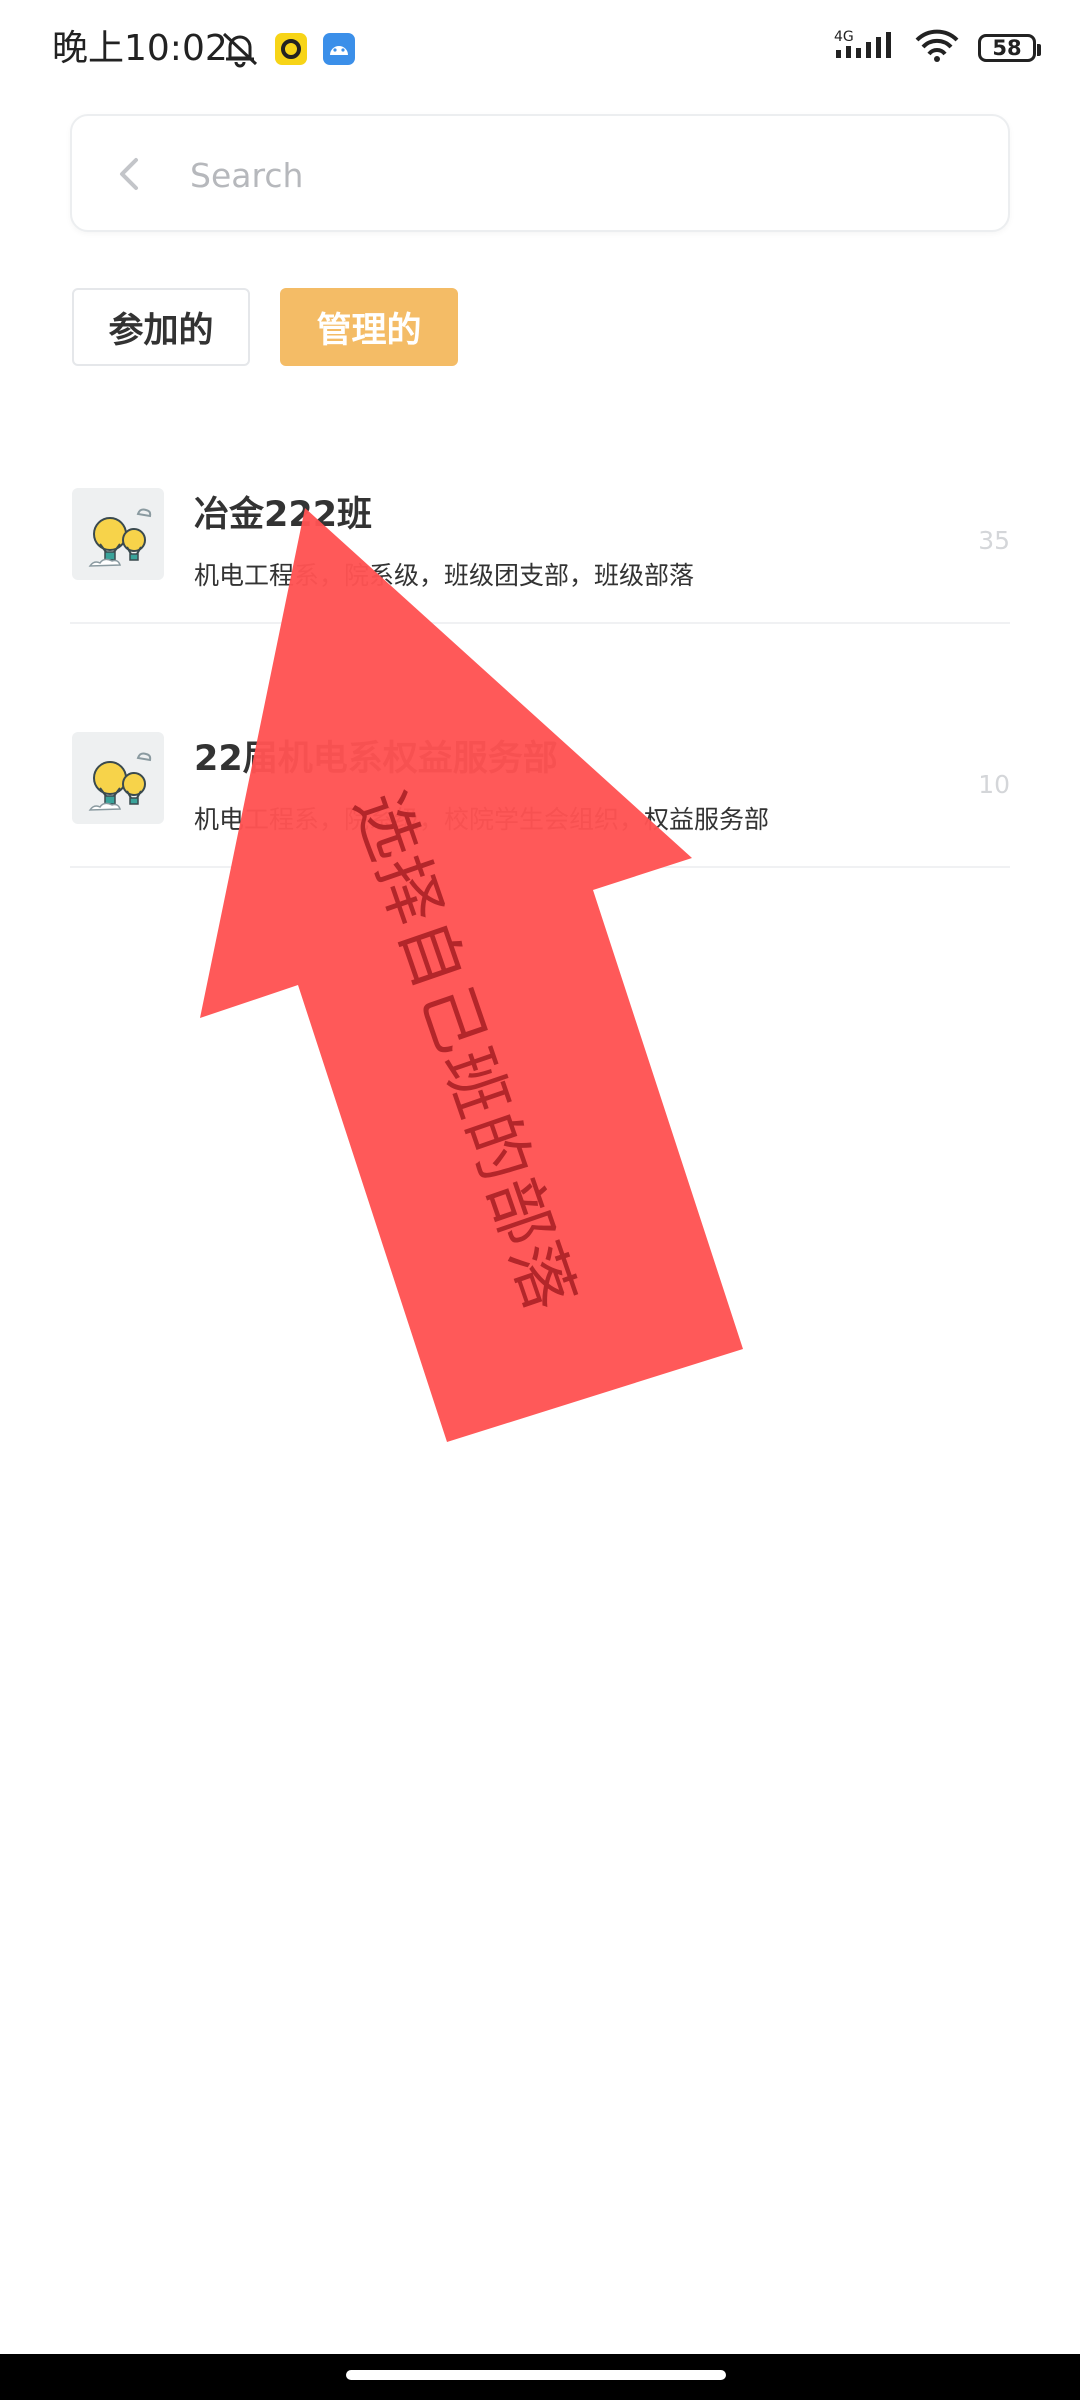  What do you see at coordinates (536, 2375) in the screenshot?
I see `home-indicator` at bounding box center [536, 2375].